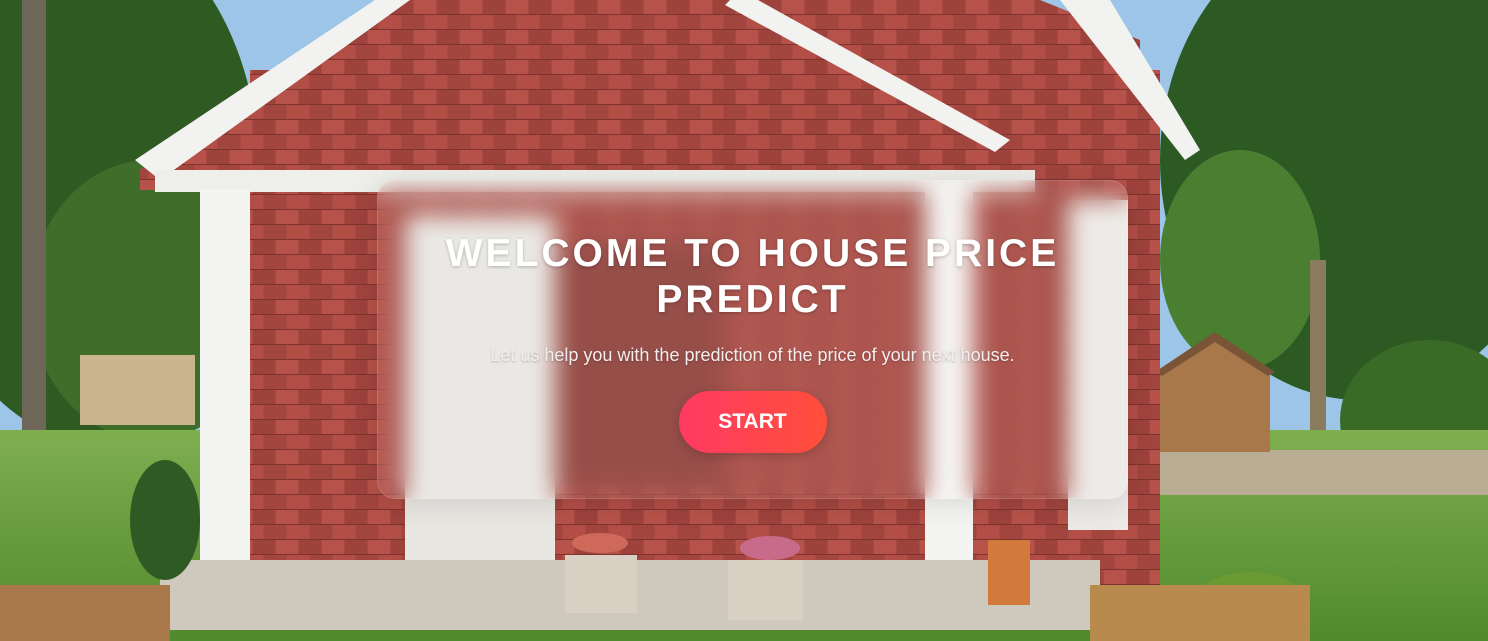 Image resolution: width=1488 pixels, height=641 pixels. What do you see at coordinates (752, 422) in the screenshot?
I see `start-button: START` at bounding box center [752, 422].